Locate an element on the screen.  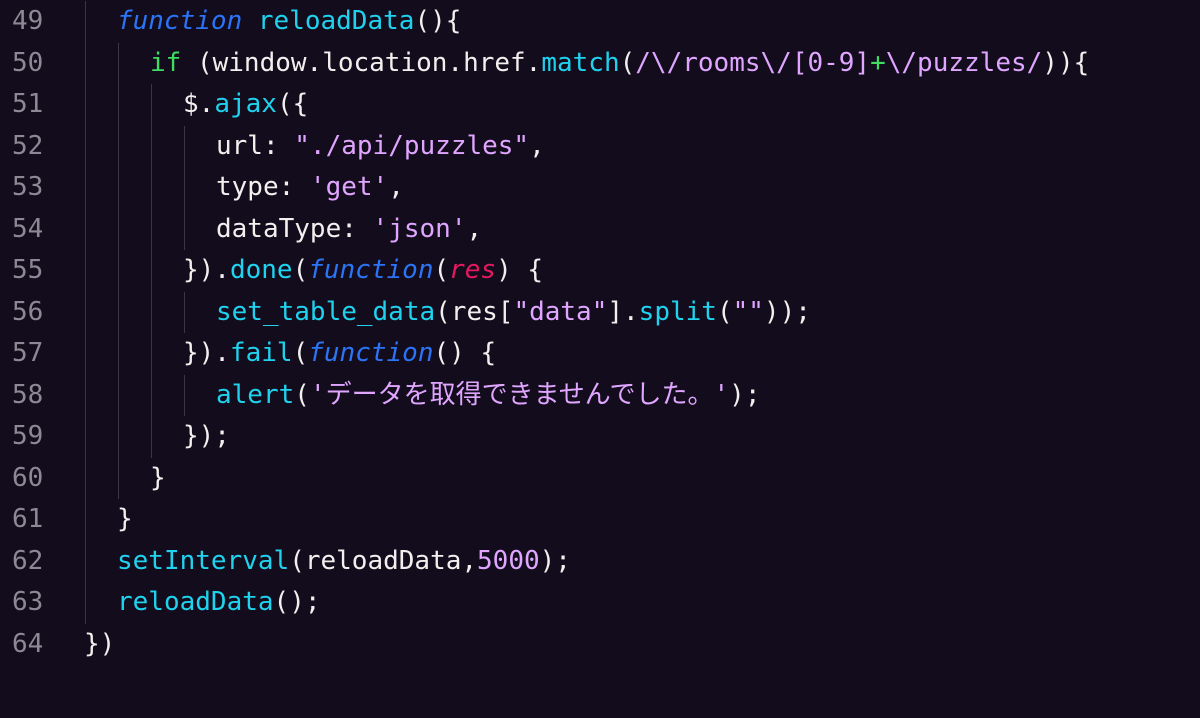
code-token: type: is located at coordinates (263, 187).